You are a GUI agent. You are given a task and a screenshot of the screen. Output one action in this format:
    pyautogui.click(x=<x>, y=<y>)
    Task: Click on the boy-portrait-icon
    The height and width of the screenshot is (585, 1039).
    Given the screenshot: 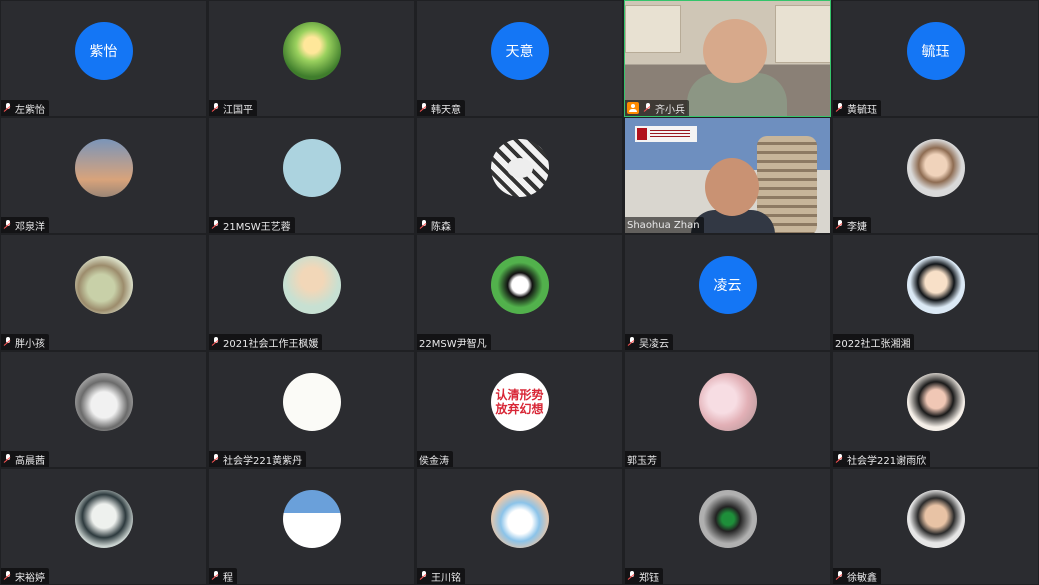 What is the action you would take?
    pyautogui.click(x=935, y=519)
    